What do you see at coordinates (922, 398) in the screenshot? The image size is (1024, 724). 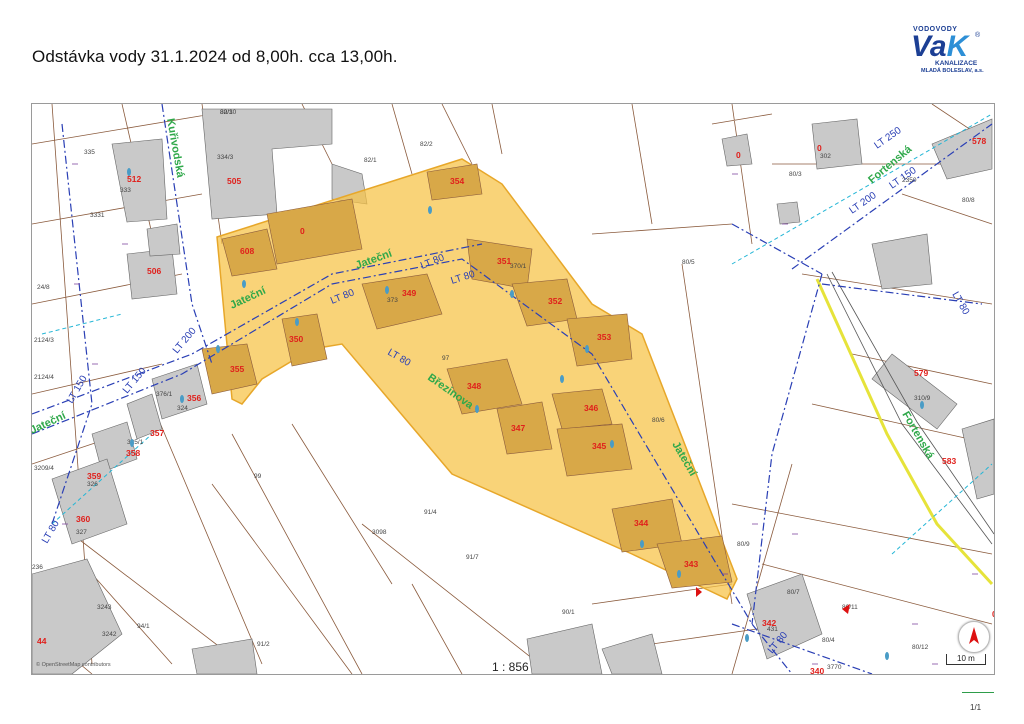 I see `parcel-number: 310/9` at bounding box center [922, 398].